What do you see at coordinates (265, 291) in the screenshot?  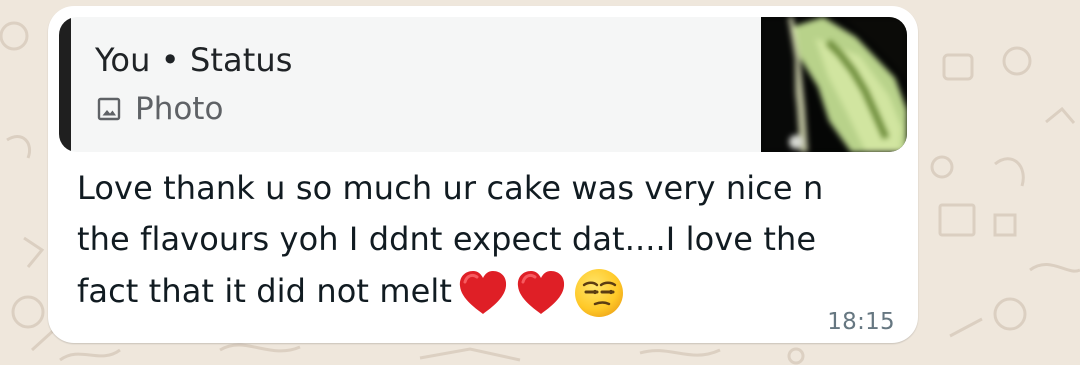 I see `message-line-text: fact that it did not melt` at bounding box center [265, 291].